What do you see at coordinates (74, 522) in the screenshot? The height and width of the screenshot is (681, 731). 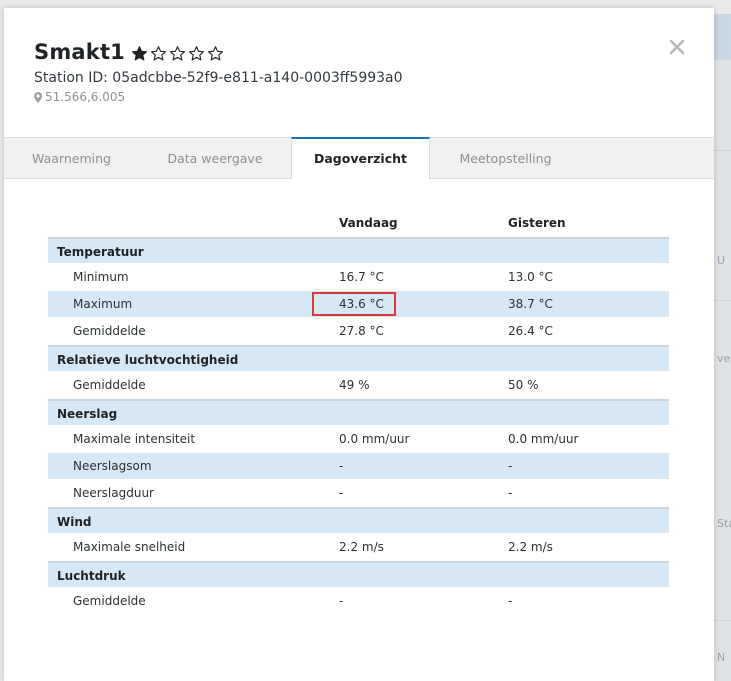 I see `section-title: Wind` at bounding box center [74, 522].